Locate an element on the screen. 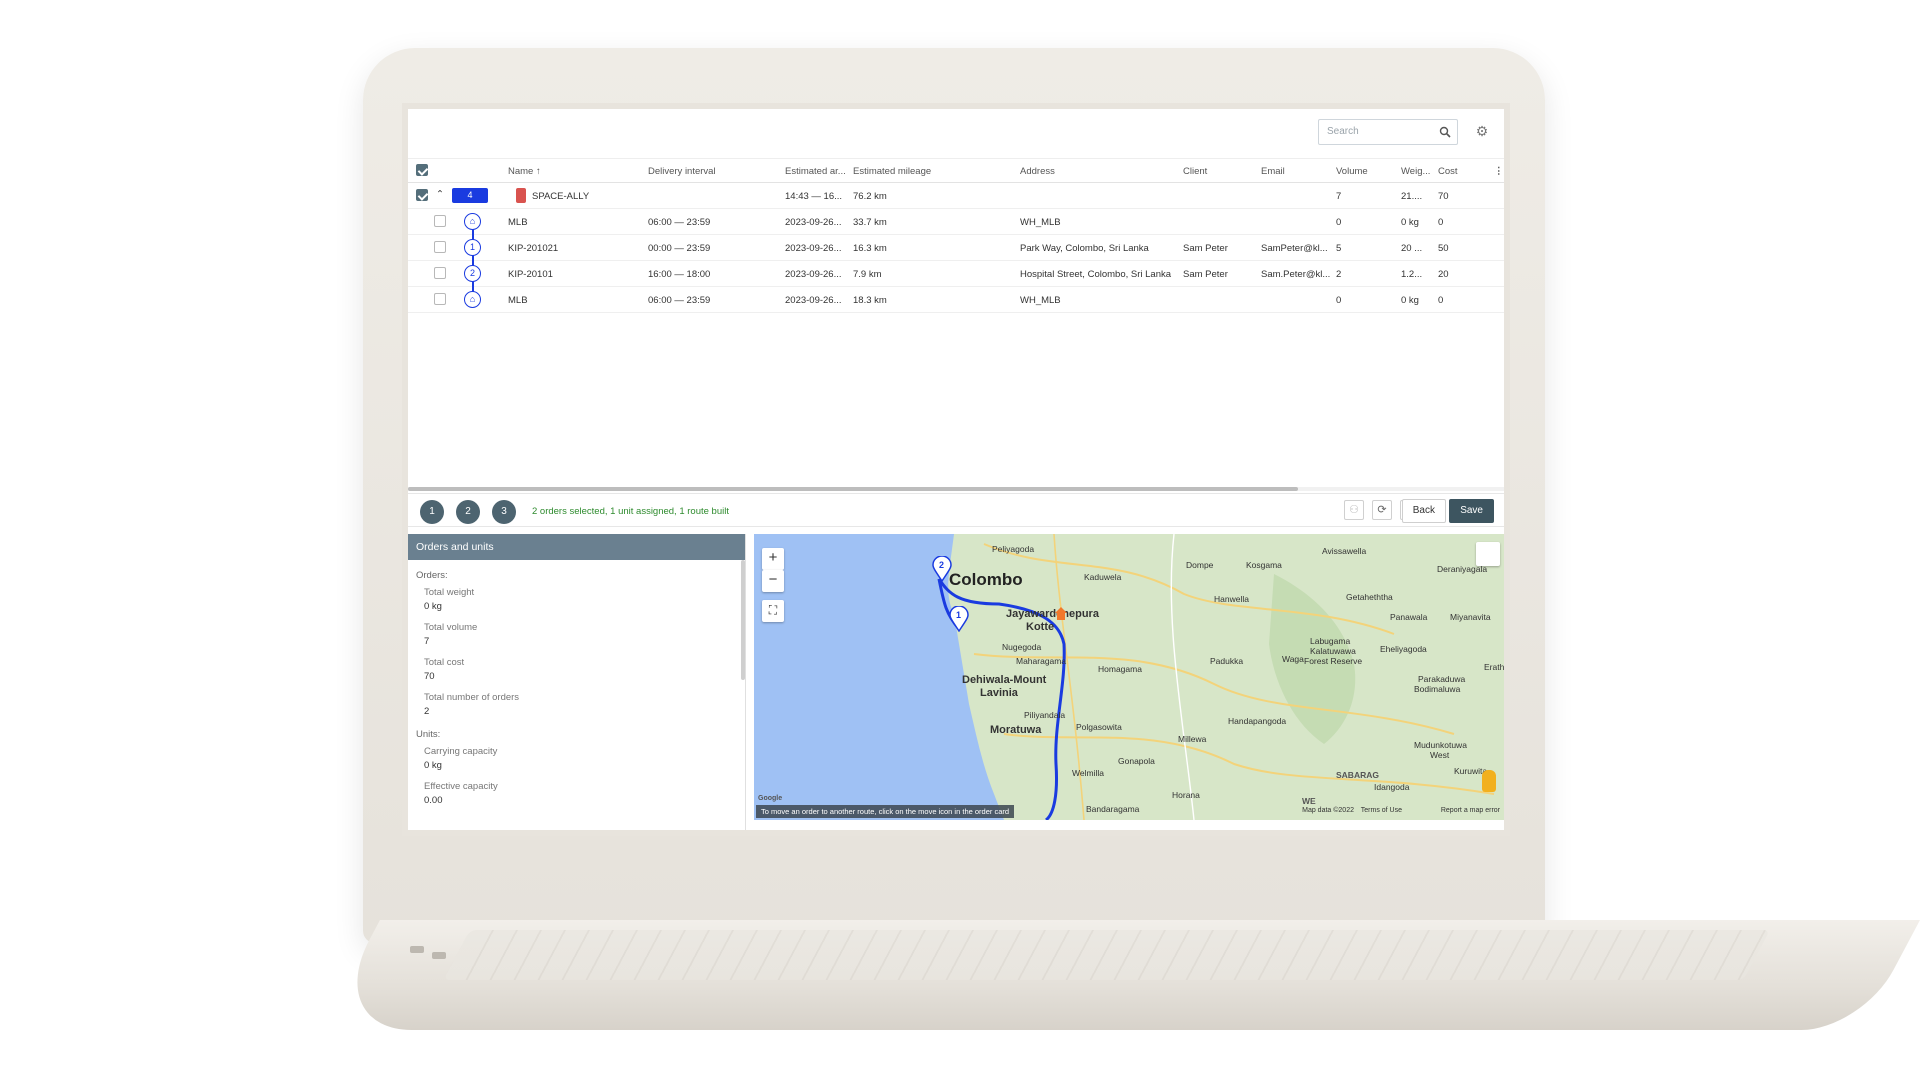  order-mileage: 18.3 km is located at coordinates (870, 300).